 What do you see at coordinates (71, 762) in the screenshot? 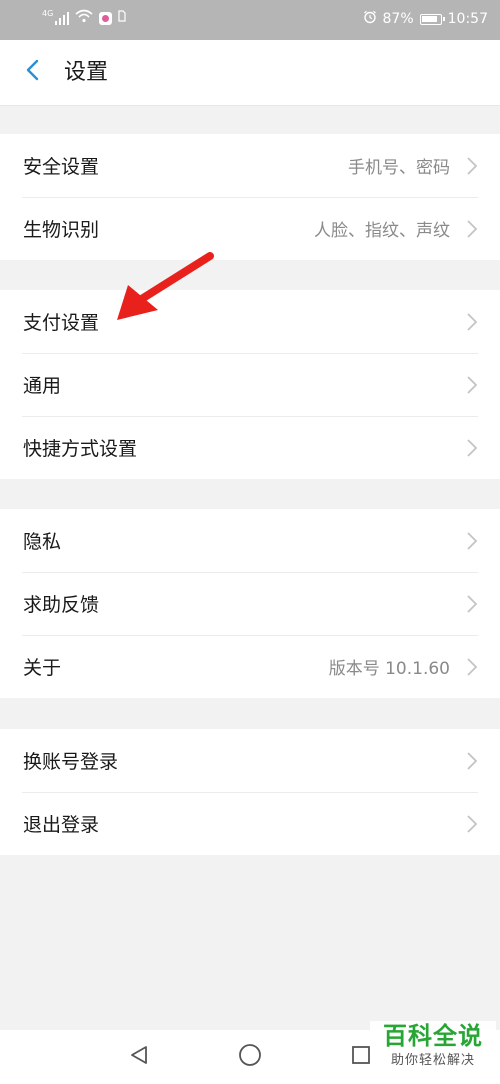
I see `row-label: 换账号登录` at bounding box center [71, 762].